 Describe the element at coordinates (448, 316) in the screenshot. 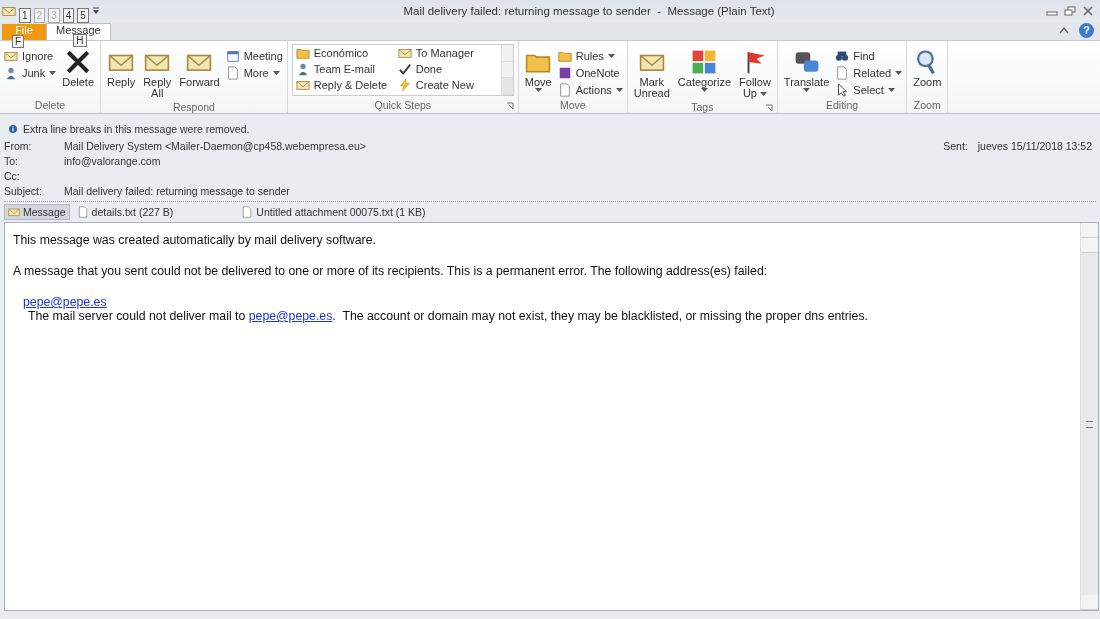

I see `body-text: The mail server could not deliver mail to pepe@pepe.es. The account or domain may not exist, they may be blacklisted, or missing the proper dns entries.` at that location.